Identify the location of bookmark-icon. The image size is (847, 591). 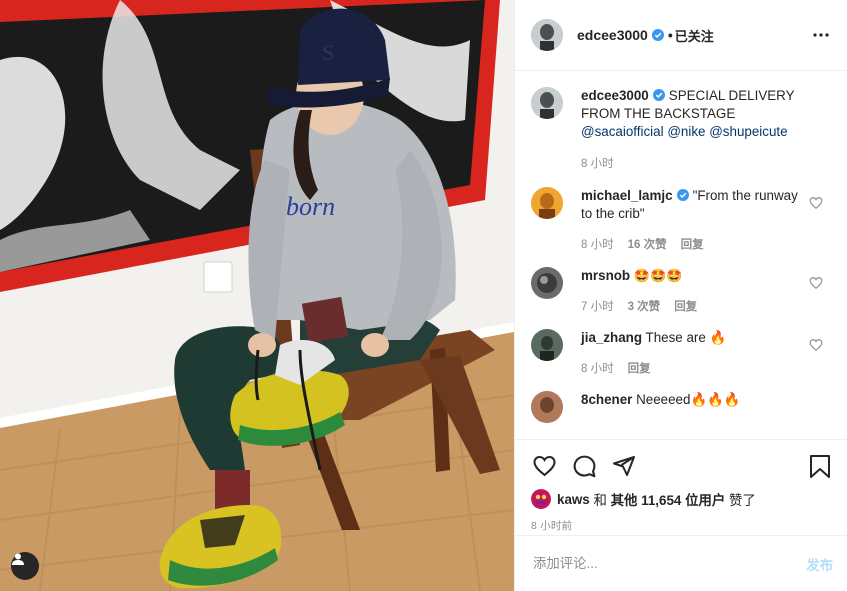
(820, 466).